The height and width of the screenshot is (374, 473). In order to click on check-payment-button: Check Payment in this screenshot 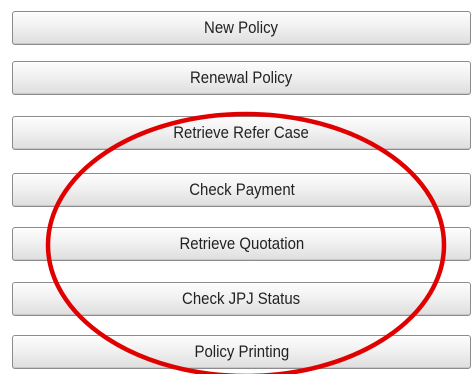, I will do `click(241, 190)`.